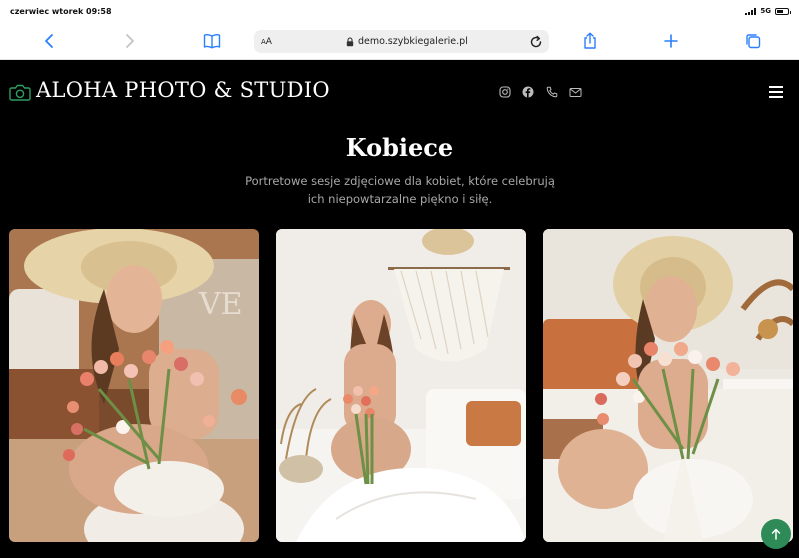 The image size is (799, 558). I want to click on phone-icon, so click(552, 92).